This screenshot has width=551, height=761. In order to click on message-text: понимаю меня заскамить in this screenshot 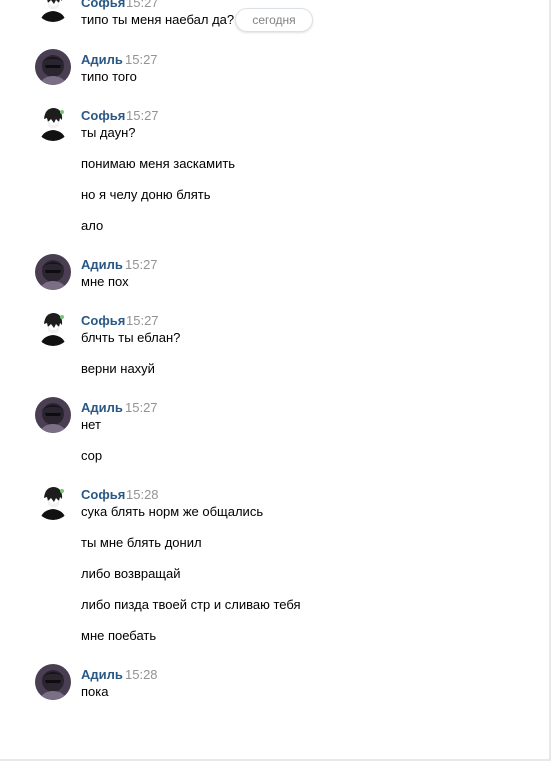, I will do `click(158, 163)`.